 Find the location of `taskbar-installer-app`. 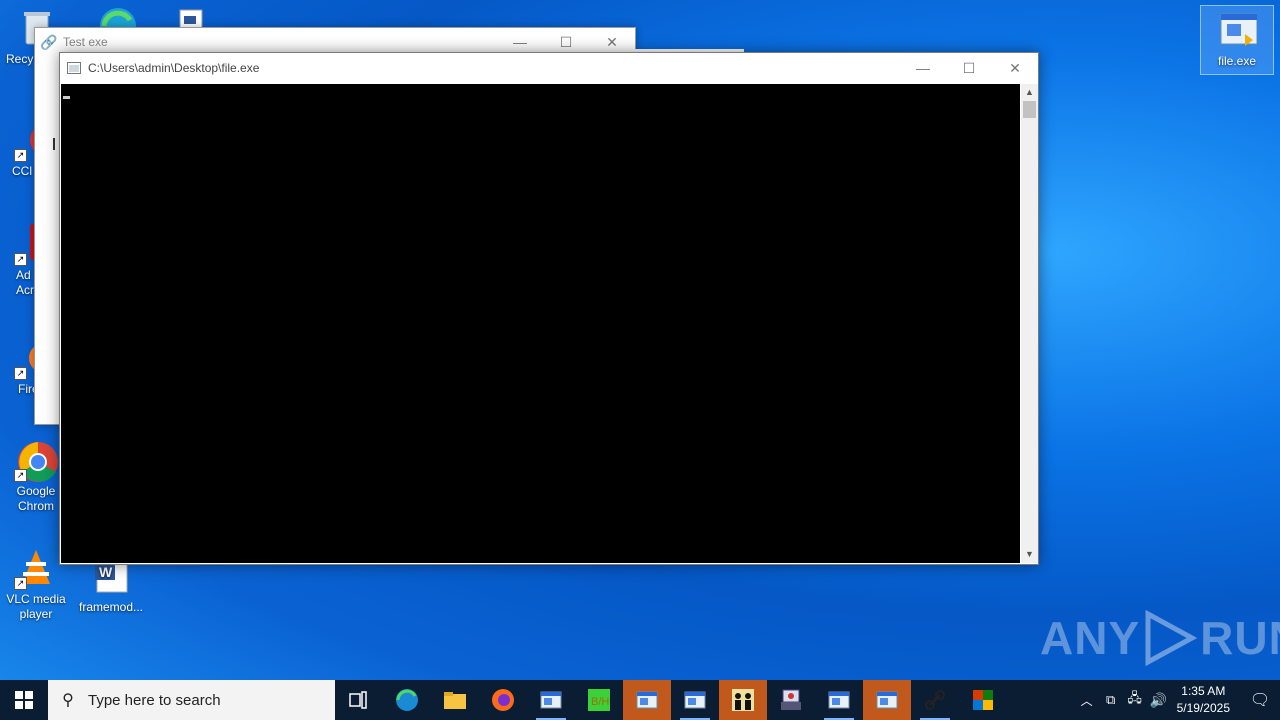

taskbar-installer-app is located at coordinates (791, 700).